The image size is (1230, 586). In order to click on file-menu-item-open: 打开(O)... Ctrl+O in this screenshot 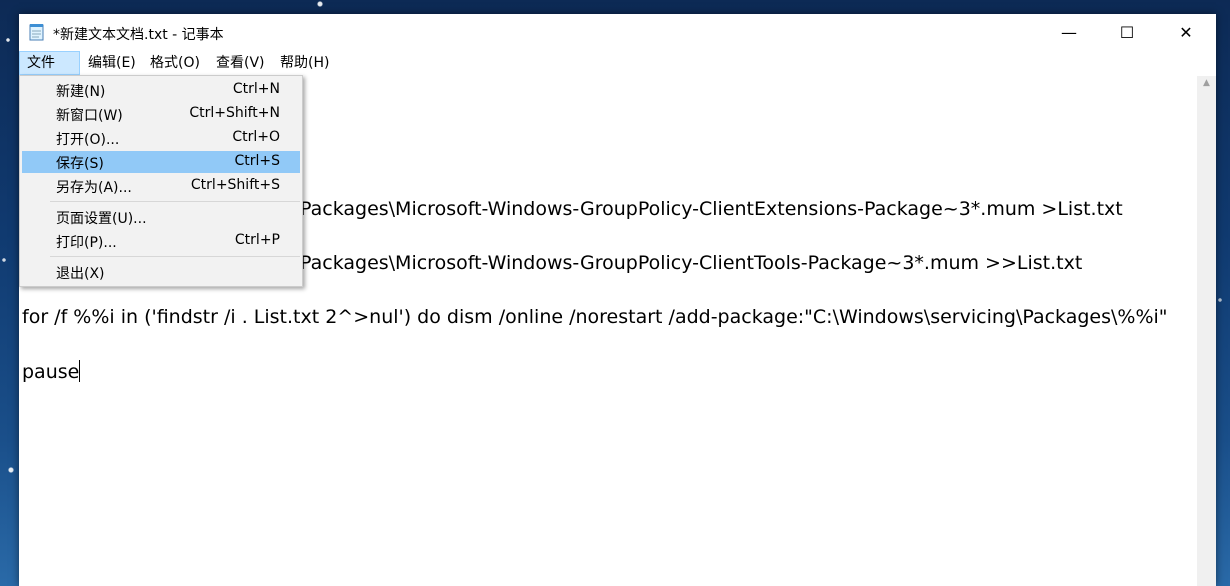, I will do `click(161, 138)`.